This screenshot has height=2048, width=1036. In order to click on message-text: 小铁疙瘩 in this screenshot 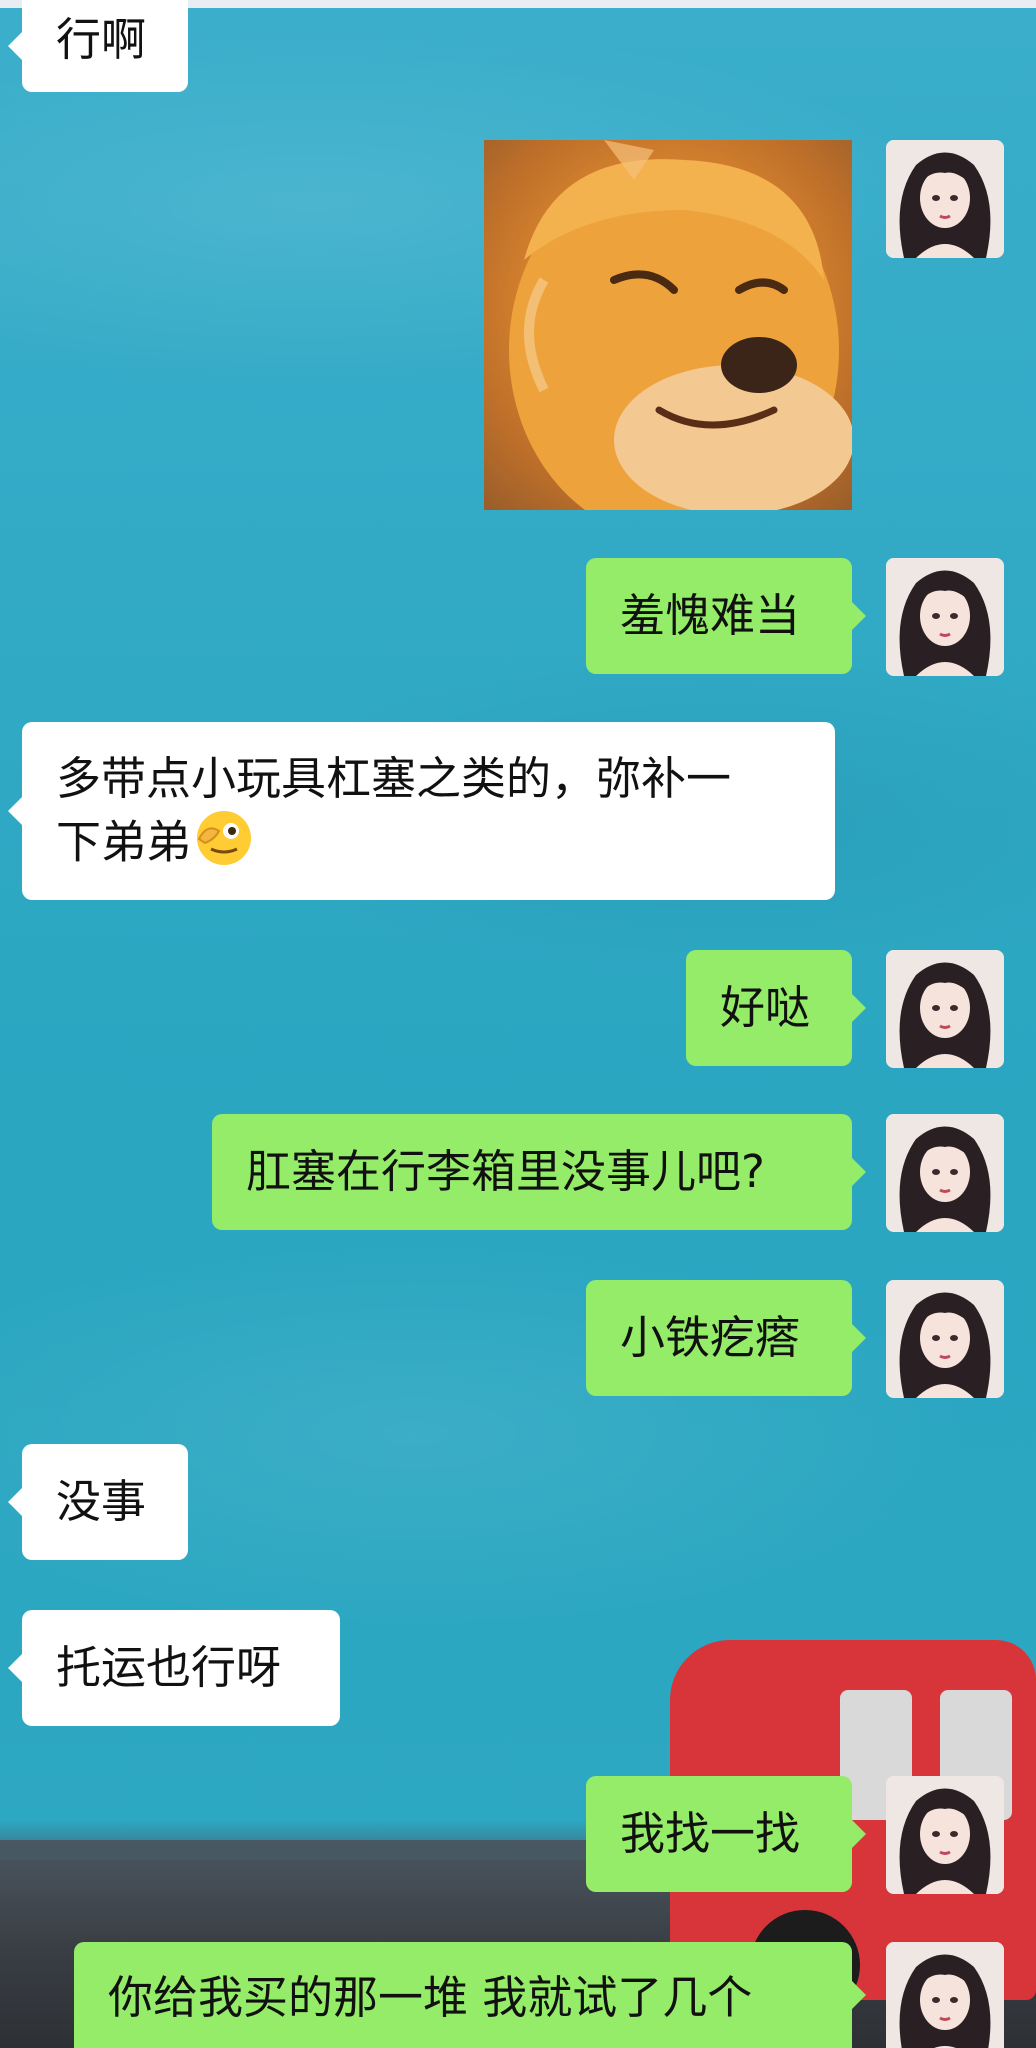, I will do `click(710, 1337)`.